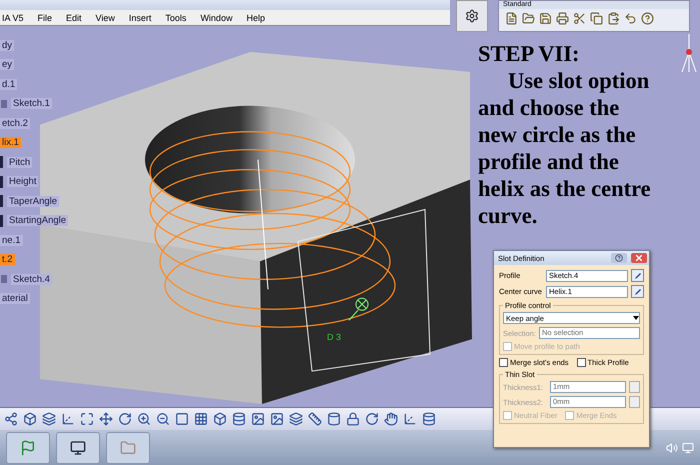 The height and width of the screenshot is (465, 700). What do you see at coordinates (31, 279) in the screenshot?
I see `tree-item: Sketch.4` at bounding box center [31, 279].